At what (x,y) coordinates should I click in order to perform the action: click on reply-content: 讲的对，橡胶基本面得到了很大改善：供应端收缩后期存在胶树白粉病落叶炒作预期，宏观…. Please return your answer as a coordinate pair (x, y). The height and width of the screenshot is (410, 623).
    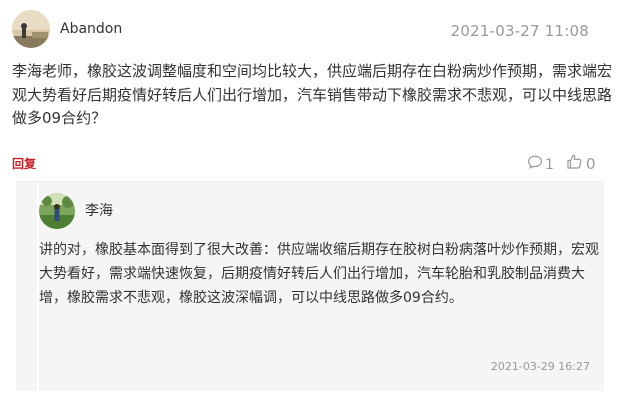
    Looking at the image, I should click on (319, 274).